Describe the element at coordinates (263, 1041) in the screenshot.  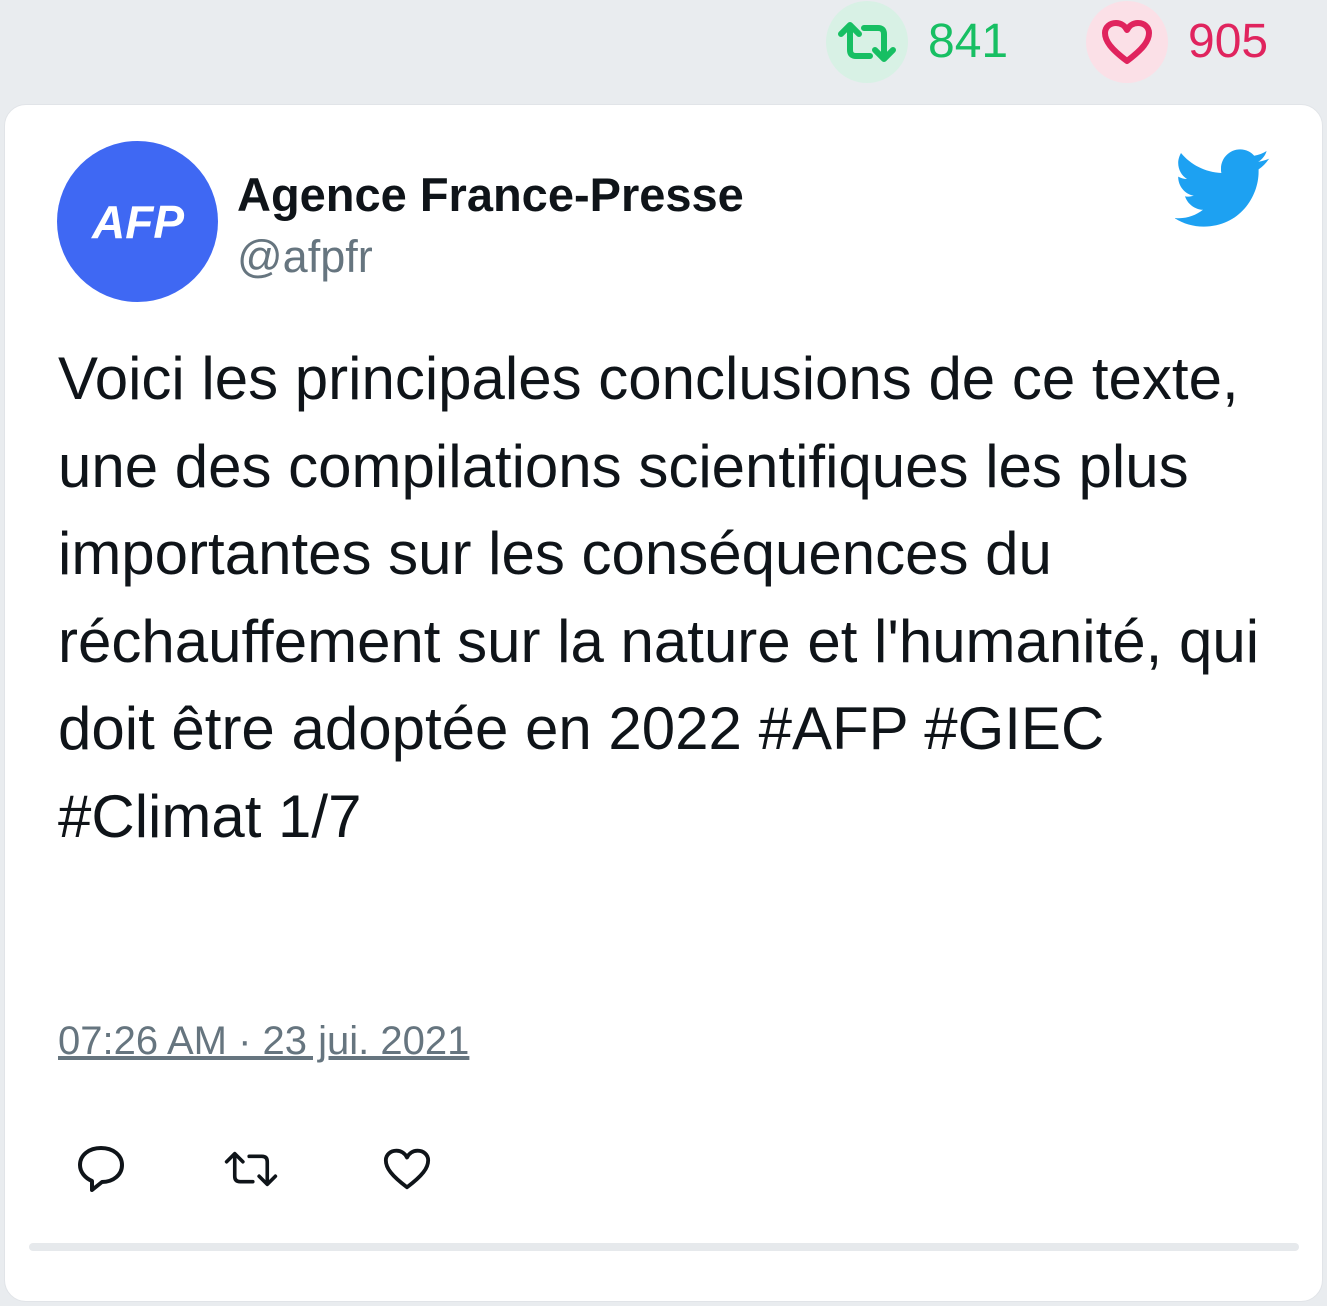
I see `tweet-timestamp: 07:26 AM · 23 jui. 2021` at that location.